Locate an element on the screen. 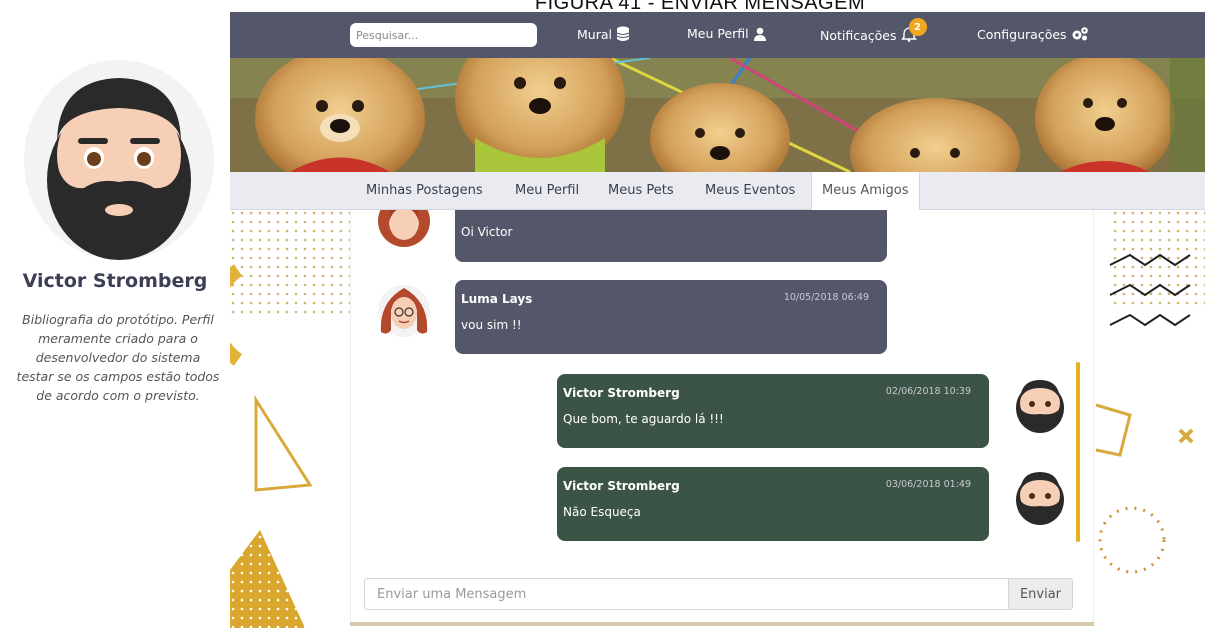  message-input is located at coordinates (687, 594).